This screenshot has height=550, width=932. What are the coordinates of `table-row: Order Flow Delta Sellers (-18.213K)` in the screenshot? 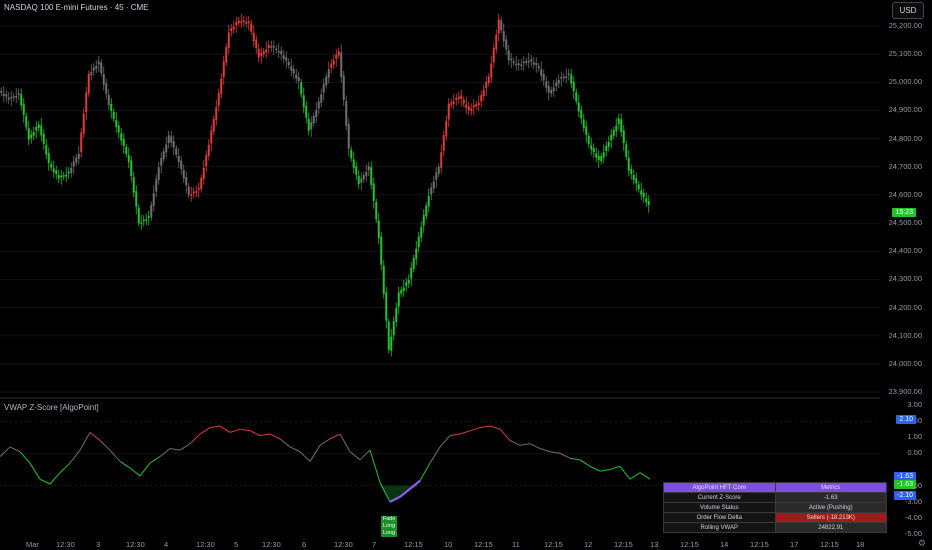 It's located at (775, 517).